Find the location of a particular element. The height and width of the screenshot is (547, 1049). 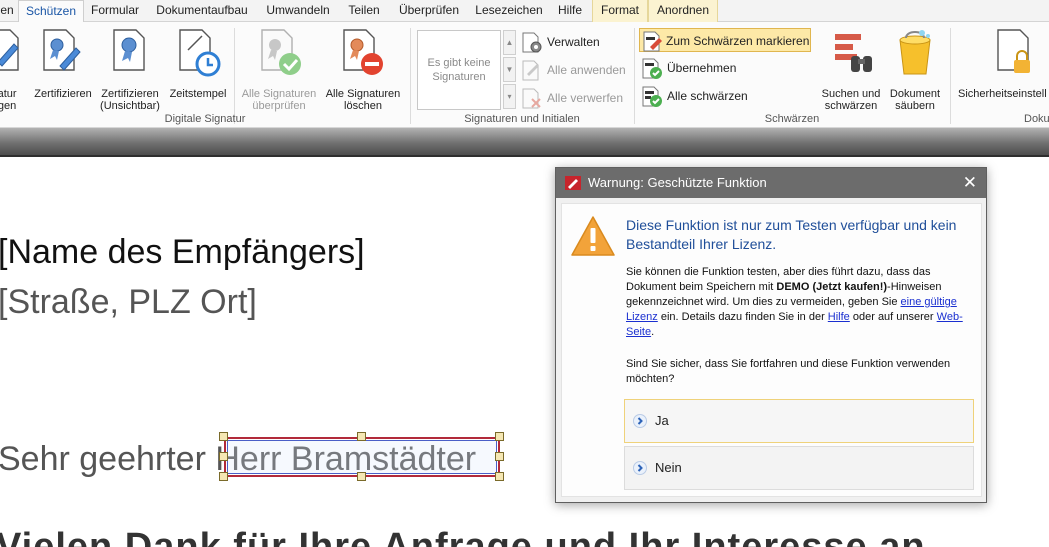

gallery-scroll-down-button: ▼ is located at coordinates (509, 69).